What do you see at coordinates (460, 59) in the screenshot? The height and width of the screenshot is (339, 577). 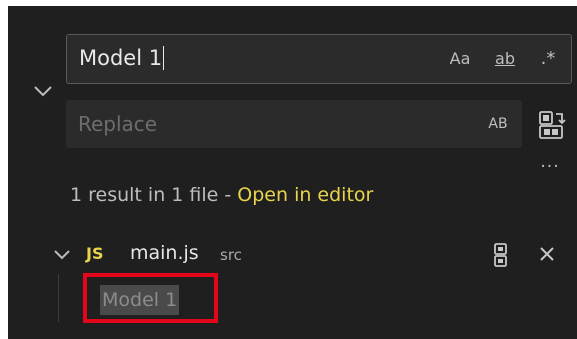 I see `match-case-toggle: Aa` at bounding box center [460, 59].